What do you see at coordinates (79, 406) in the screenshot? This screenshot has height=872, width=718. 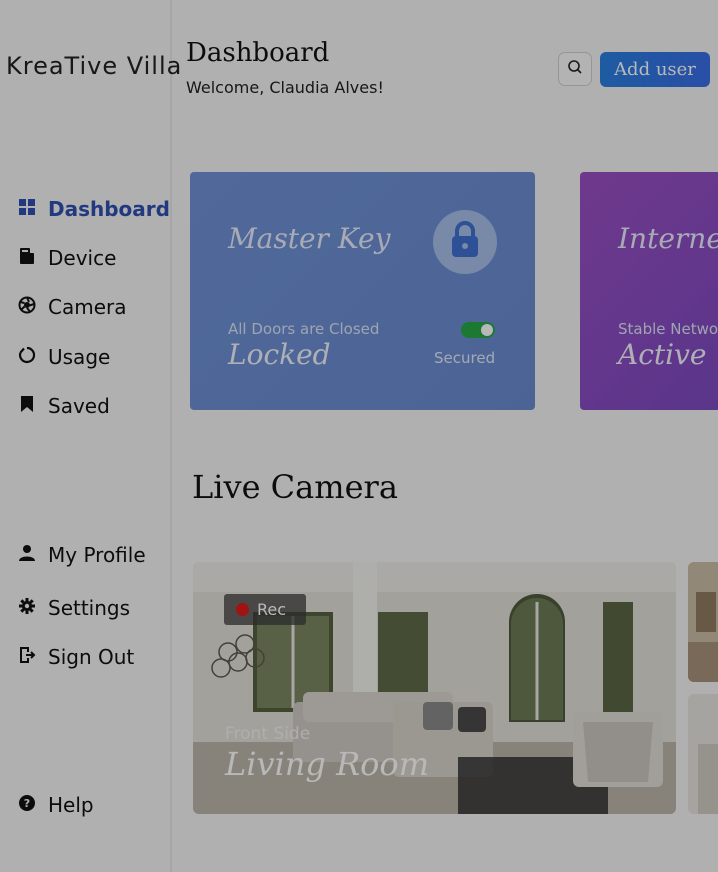 I see `nav-label: Saved` at bounding box center [79, 406].